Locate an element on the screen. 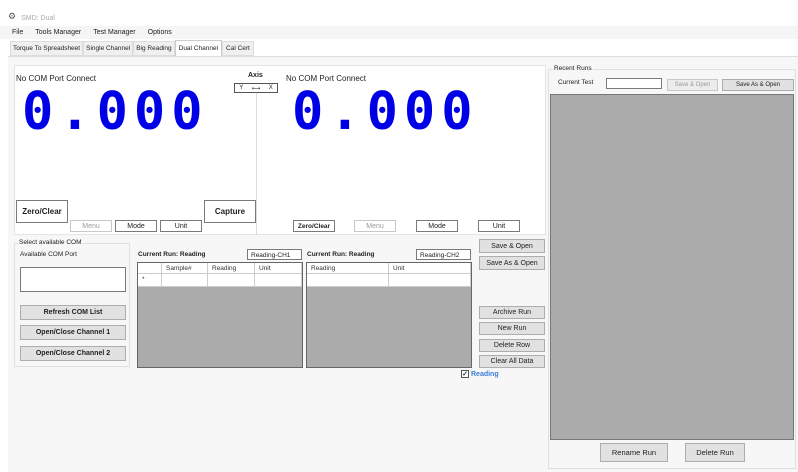 This screenshot has height=472, width=798. save-open-button: Save & Open is located at coordinates (512, 246).